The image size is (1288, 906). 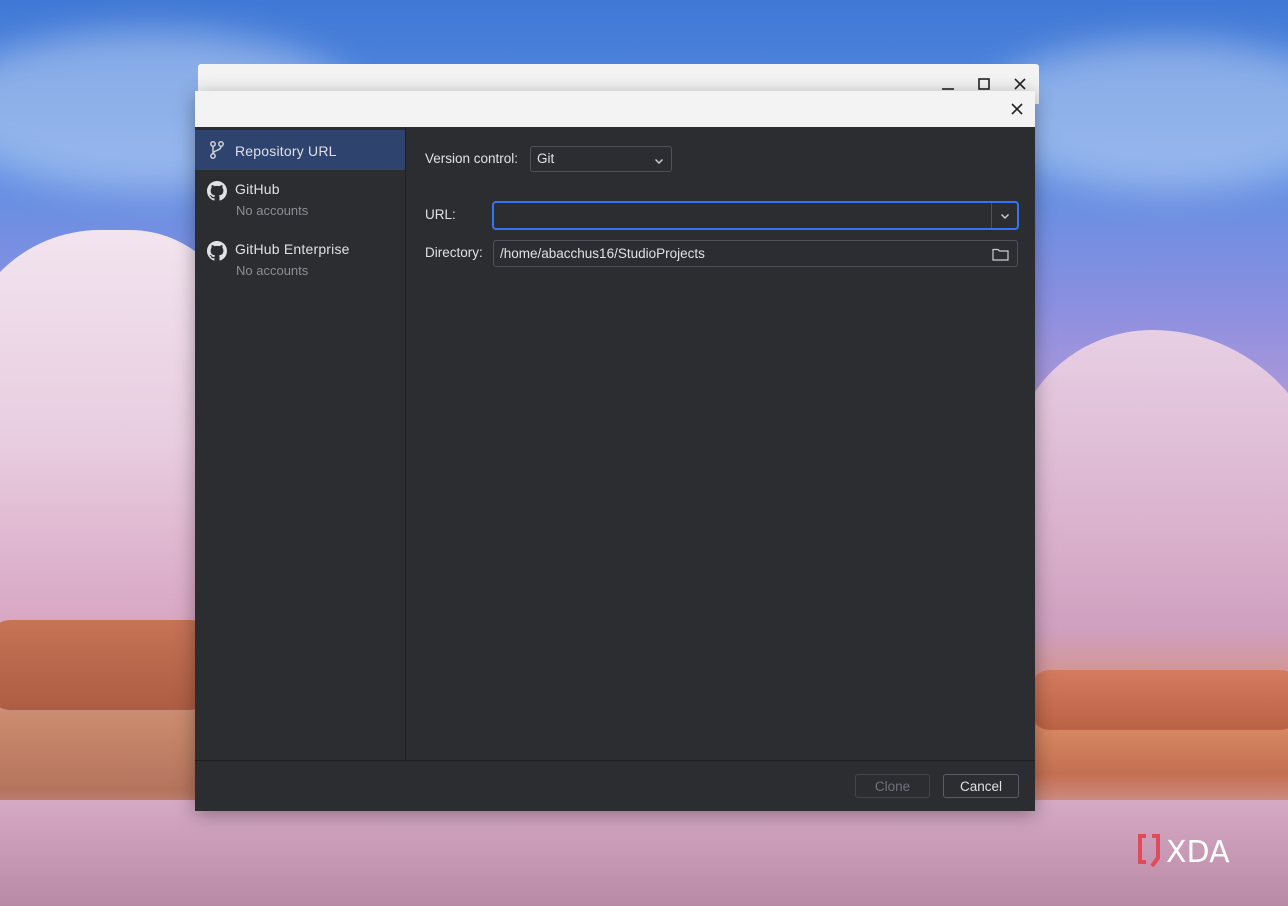 What do you see at coordinates (734, 253) in the screenshot?
I see `directory-input` at bounding box center [734, 253].